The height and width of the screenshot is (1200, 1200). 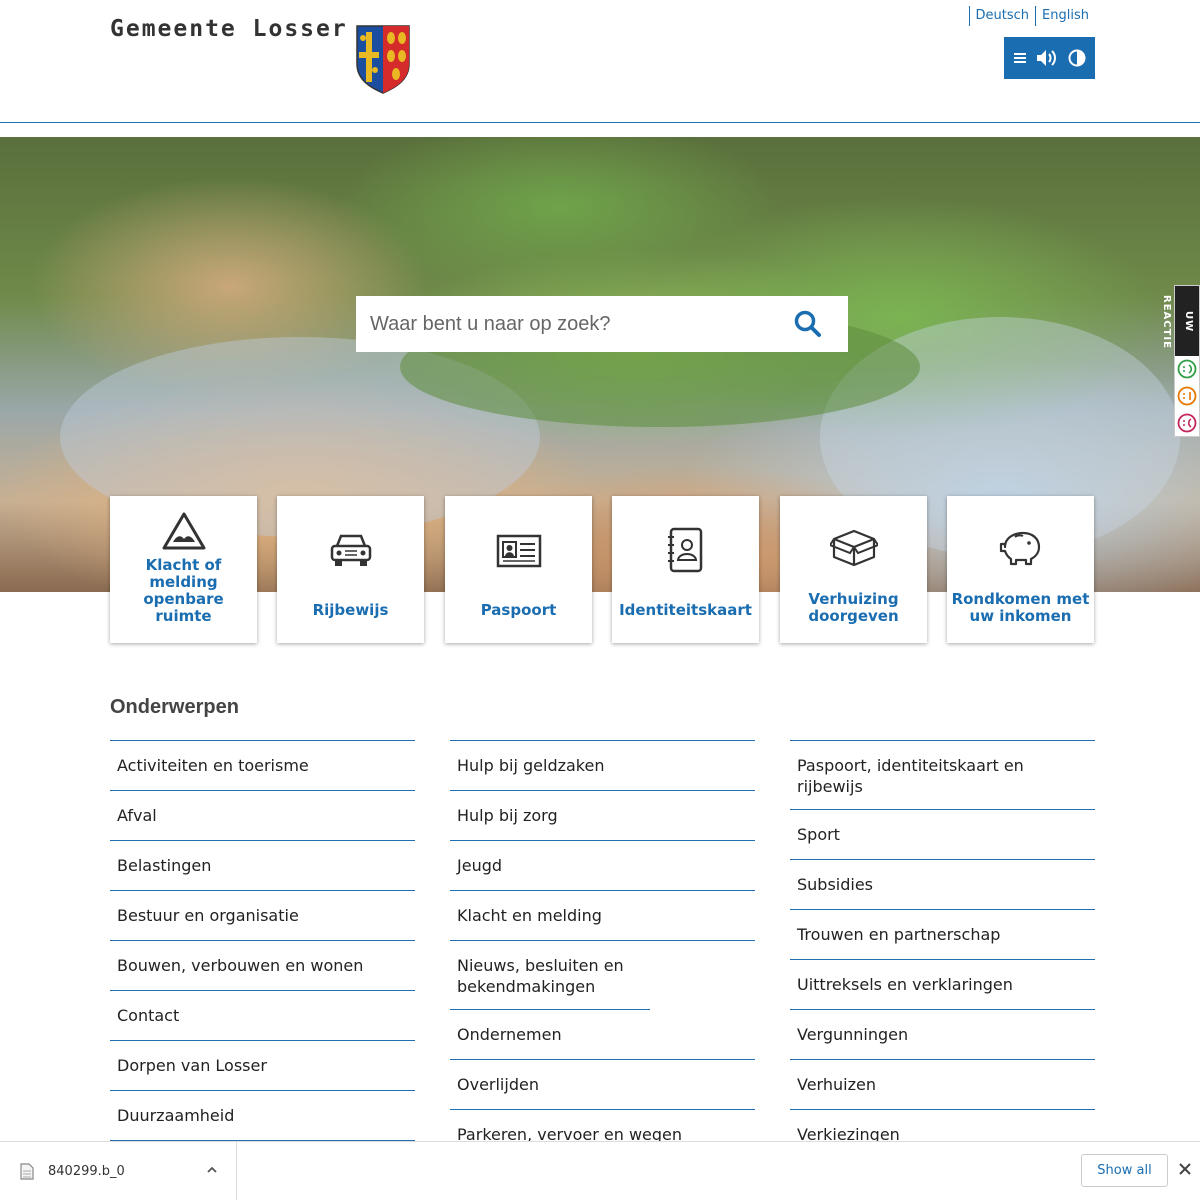 I want to click on search-button, so click(x=808, y=324).